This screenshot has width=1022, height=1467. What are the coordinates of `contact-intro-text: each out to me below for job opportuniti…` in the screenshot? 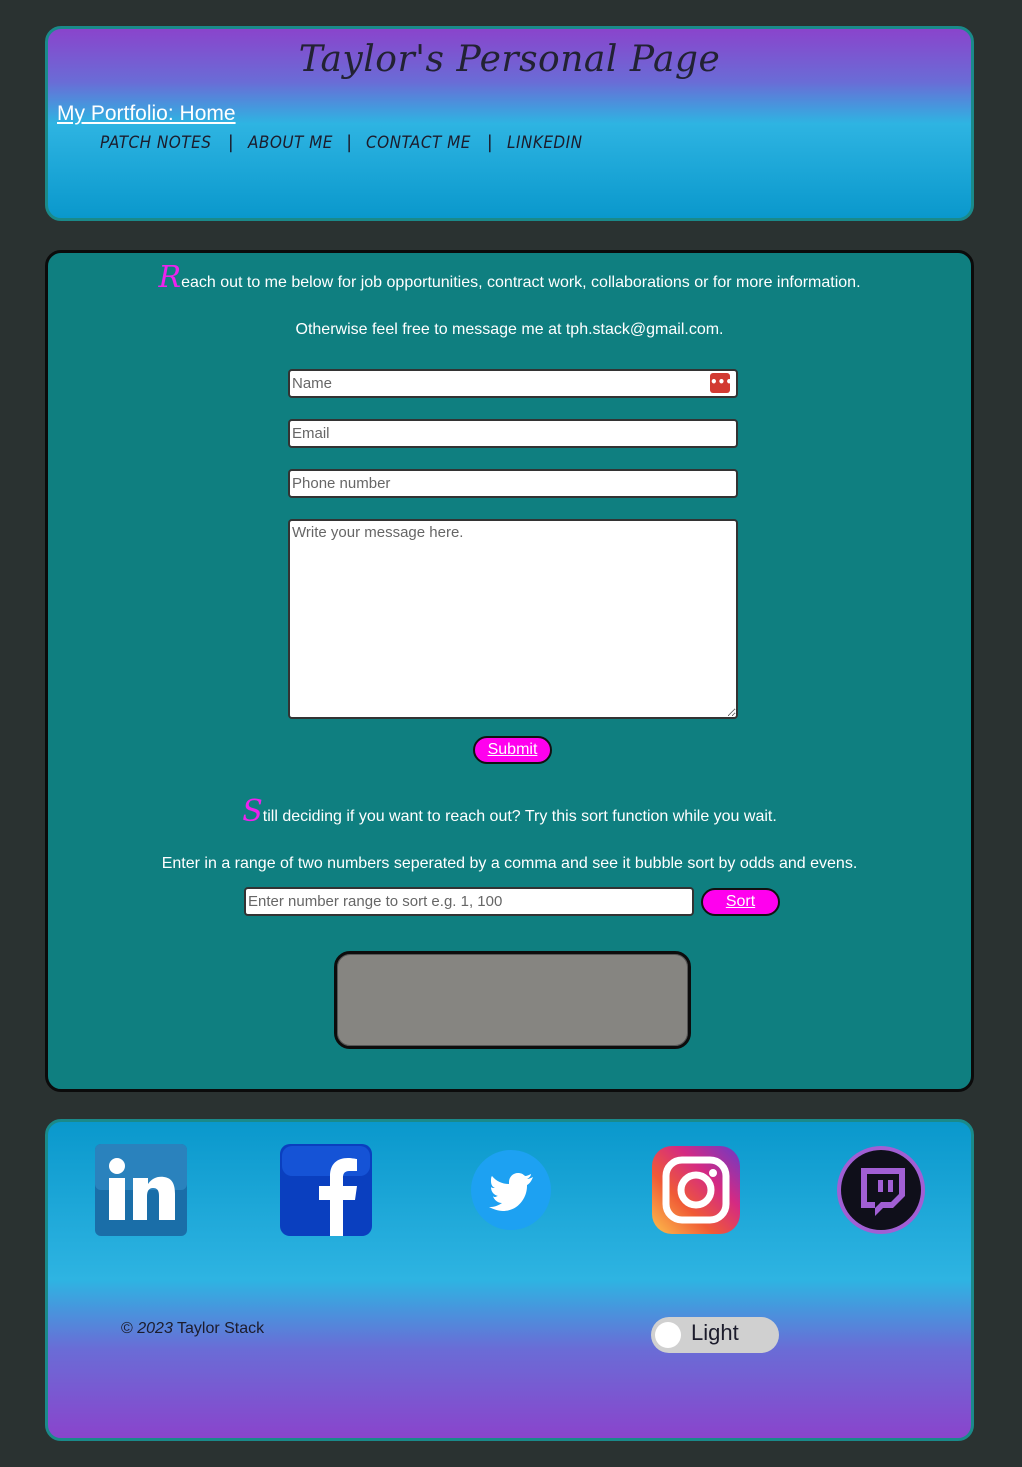 It's located at (521, 282).